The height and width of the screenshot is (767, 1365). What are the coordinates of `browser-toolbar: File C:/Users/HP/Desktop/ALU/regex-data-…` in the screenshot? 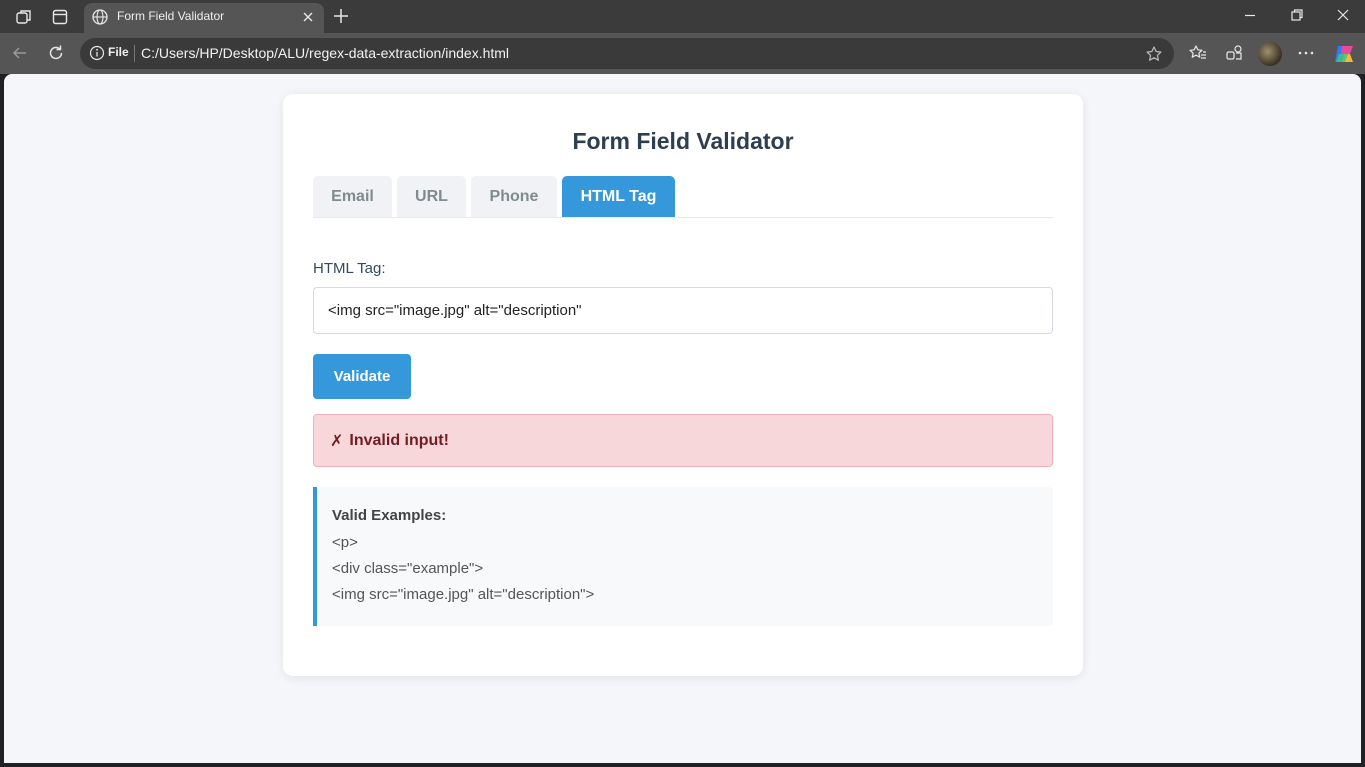 It's located at (682, 53).